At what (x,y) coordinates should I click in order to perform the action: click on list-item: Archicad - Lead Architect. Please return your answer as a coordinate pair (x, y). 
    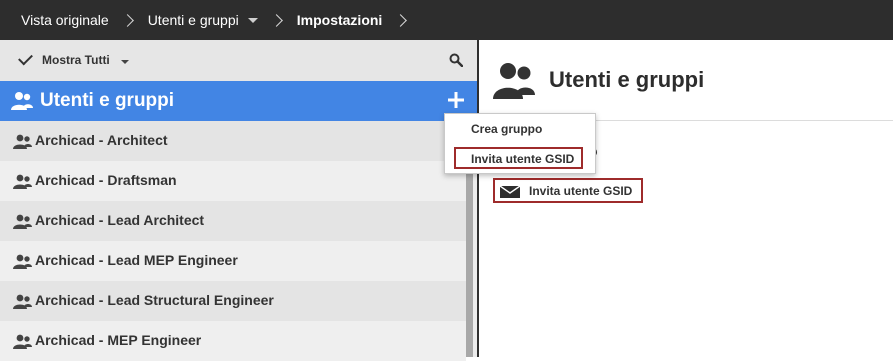
    Looking at the image, I should click on (233, 221).